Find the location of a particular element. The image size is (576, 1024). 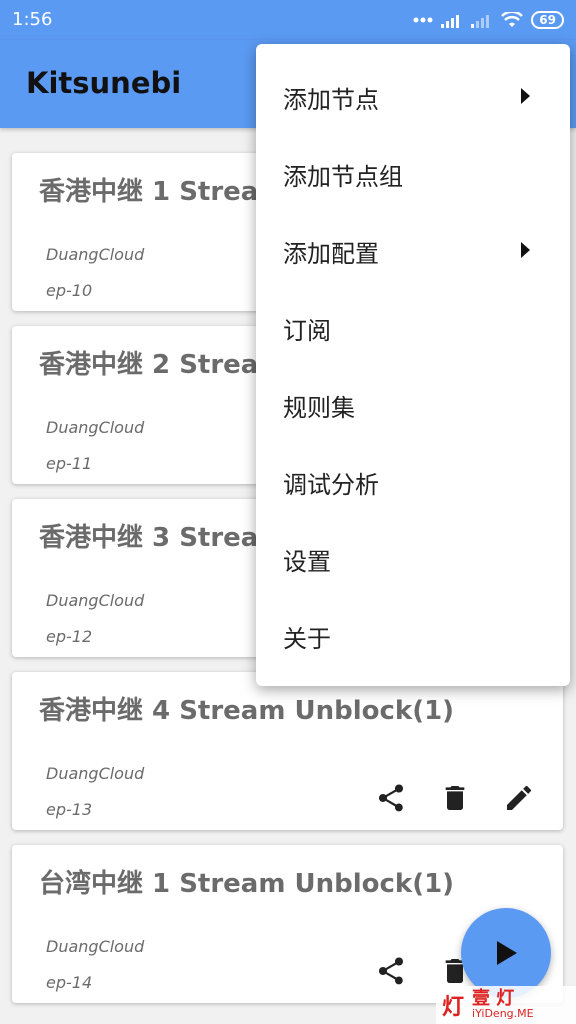

watermark-mark: 灯 is located at coordinates (453, 1007).